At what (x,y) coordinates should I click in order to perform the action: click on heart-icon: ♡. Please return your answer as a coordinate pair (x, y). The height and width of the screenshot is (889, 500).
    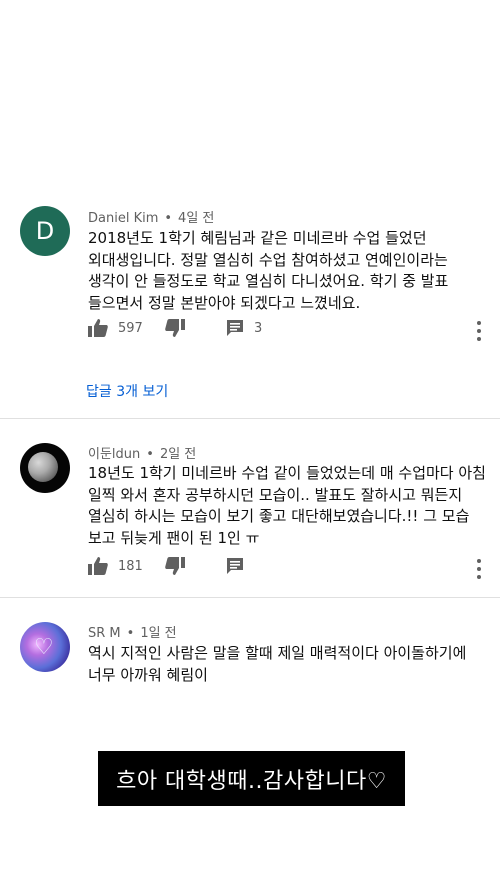
    Looking at the image, I should click on (44, 647).